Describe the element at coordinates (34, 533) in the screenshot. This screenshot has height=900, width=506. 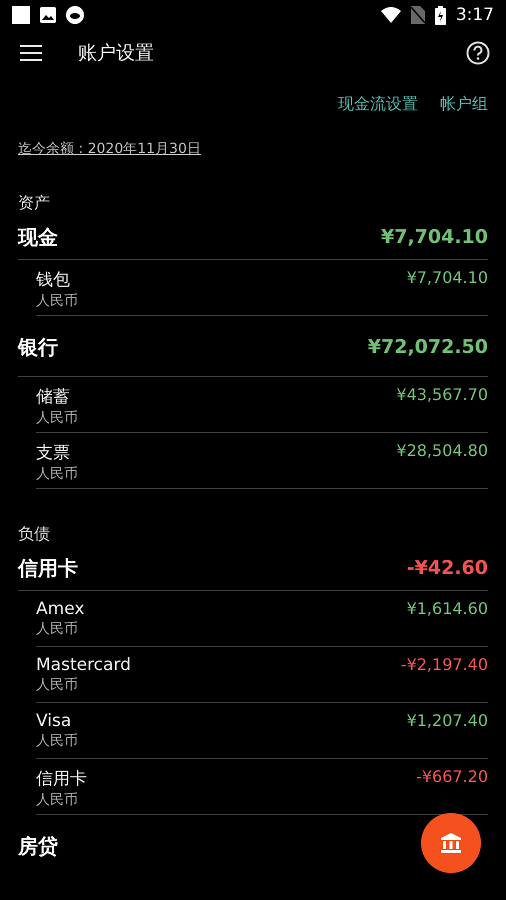
I see `section-title: 负债` at that location.